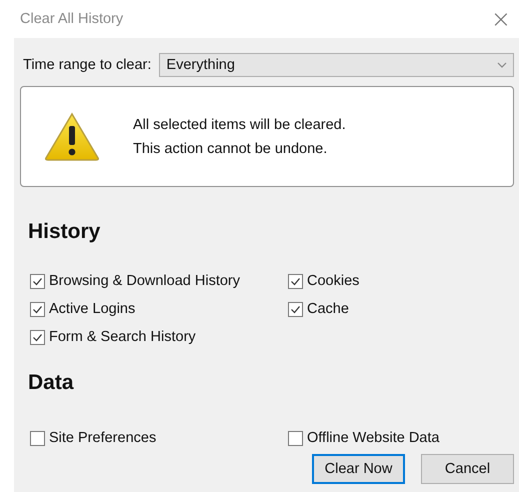 The width and height of the screenshot is (519, 492). What do you see at coordinates (92, 309) in the screenshot?
I see `checkbox-label: Active Logins` at bounding box center [92, 309].